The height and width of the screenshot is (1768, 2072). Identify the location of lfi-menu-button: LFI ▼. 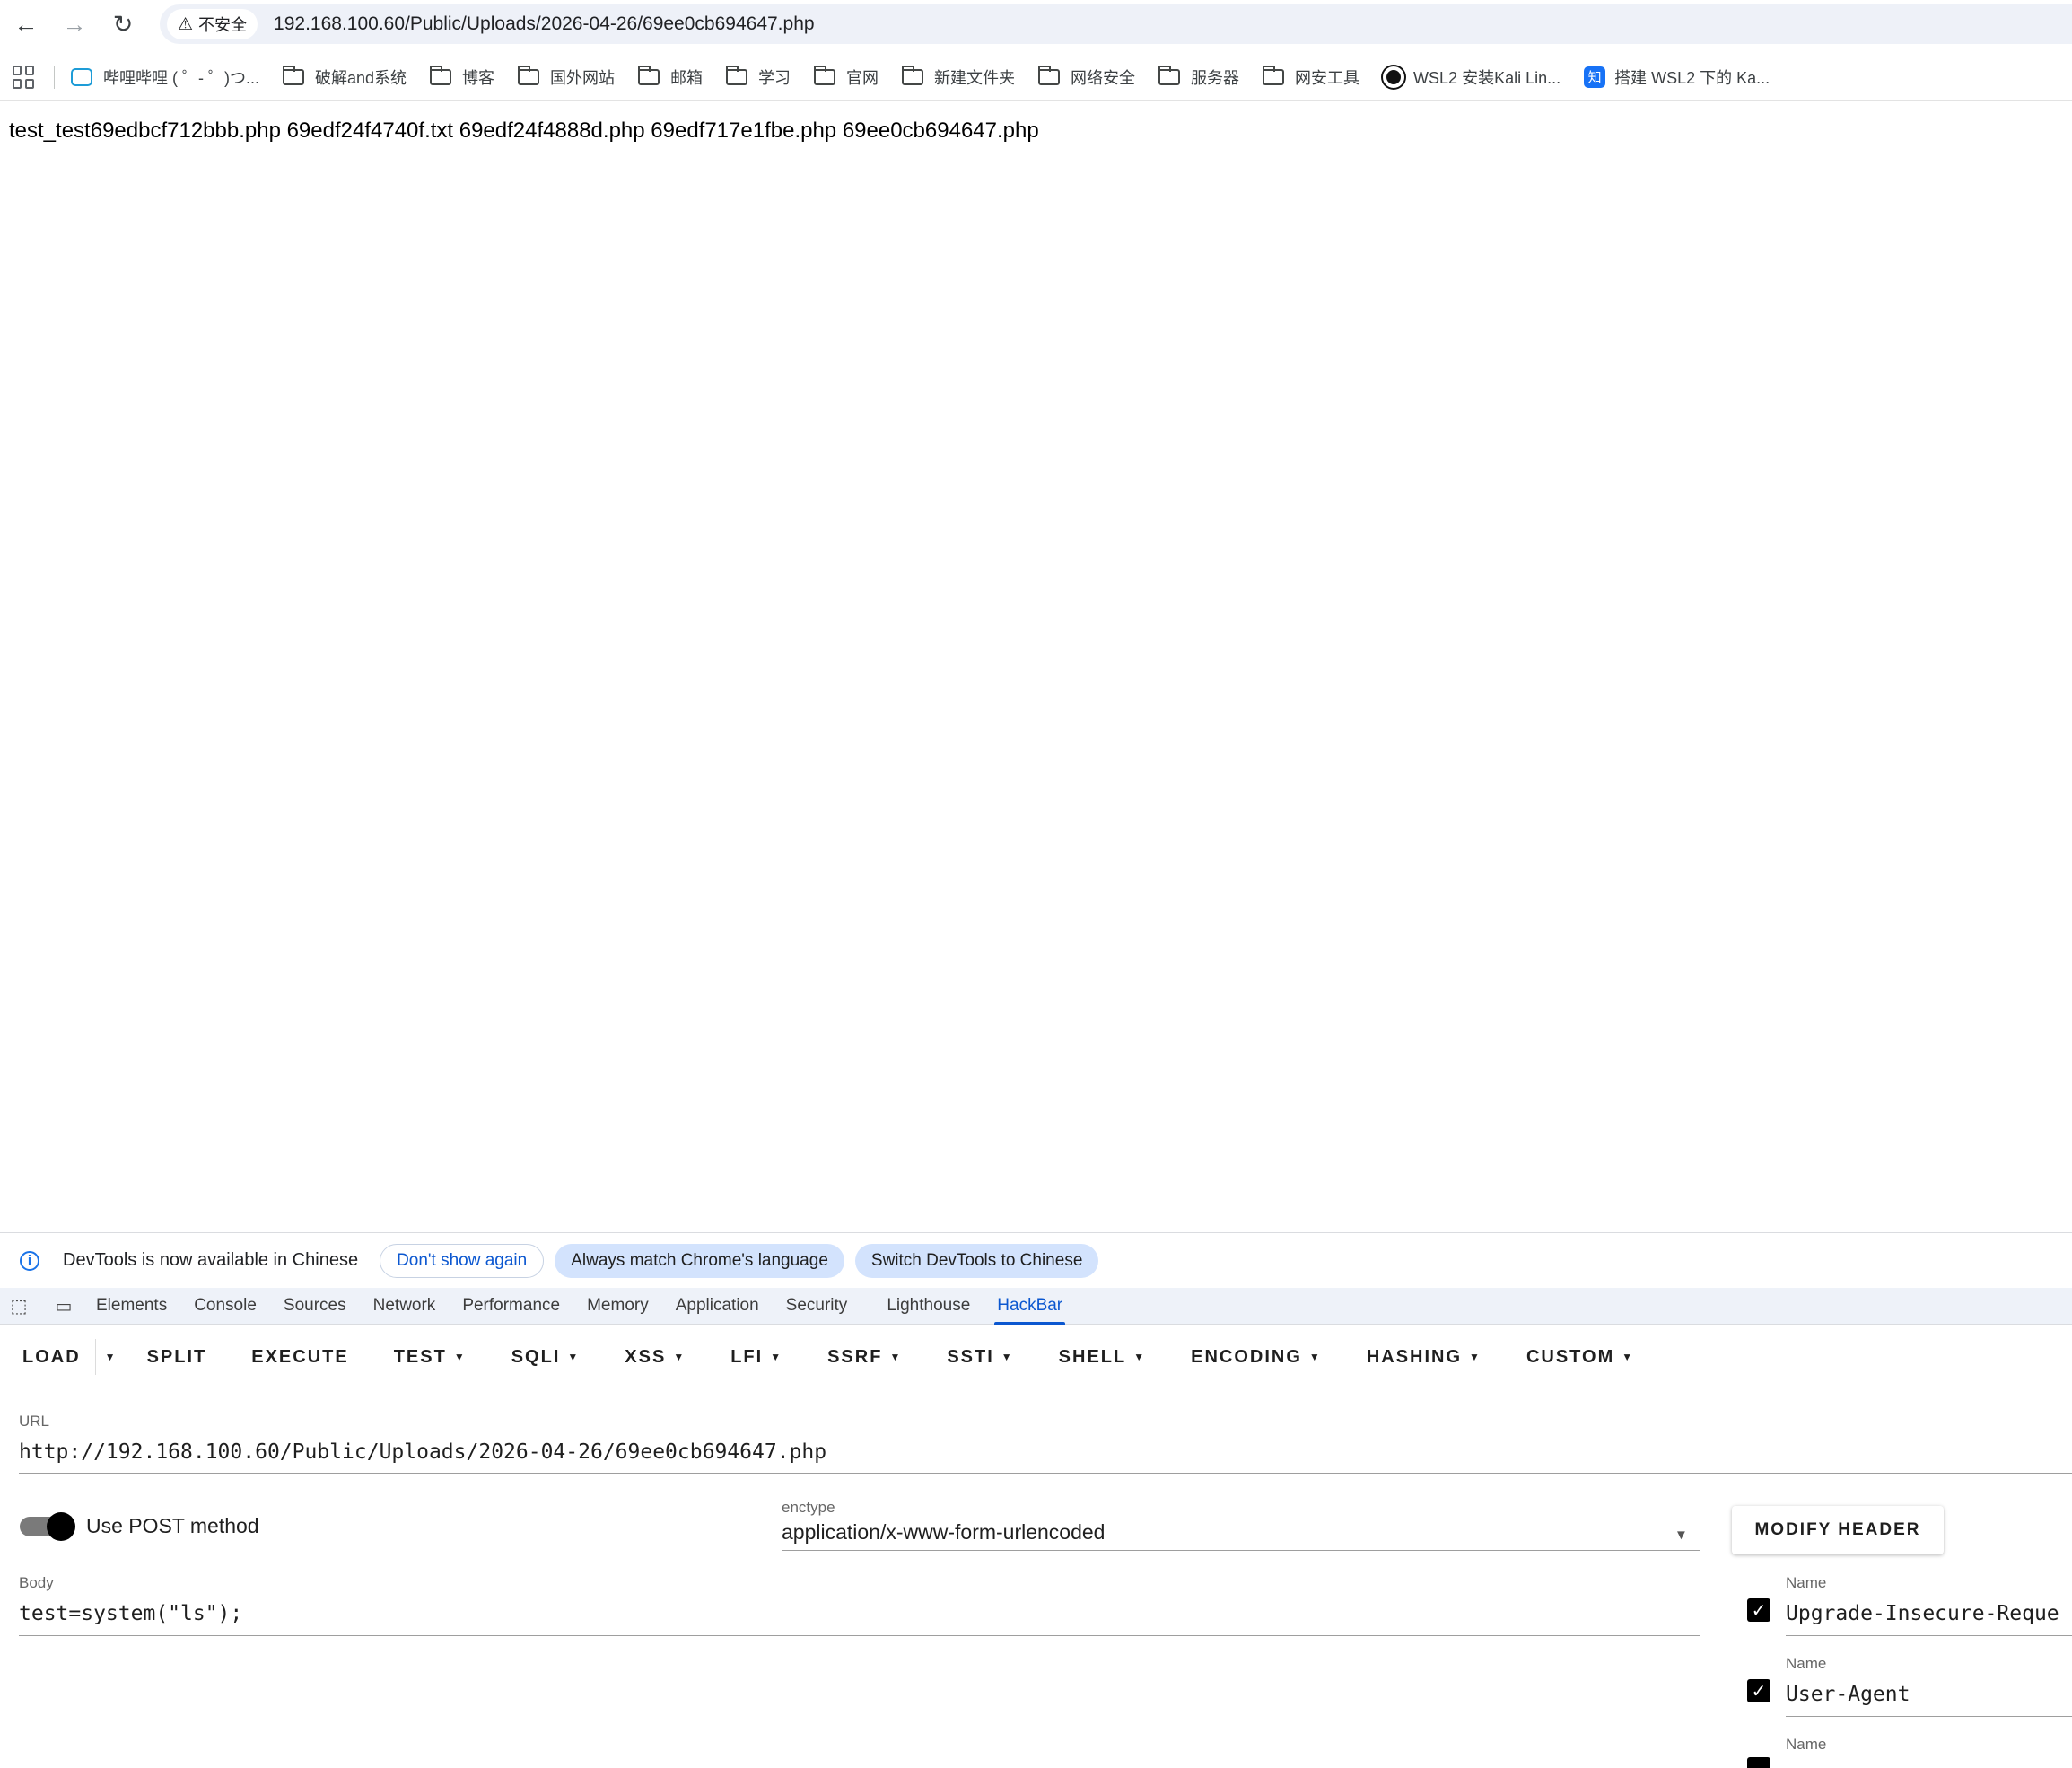
(756, 1357).